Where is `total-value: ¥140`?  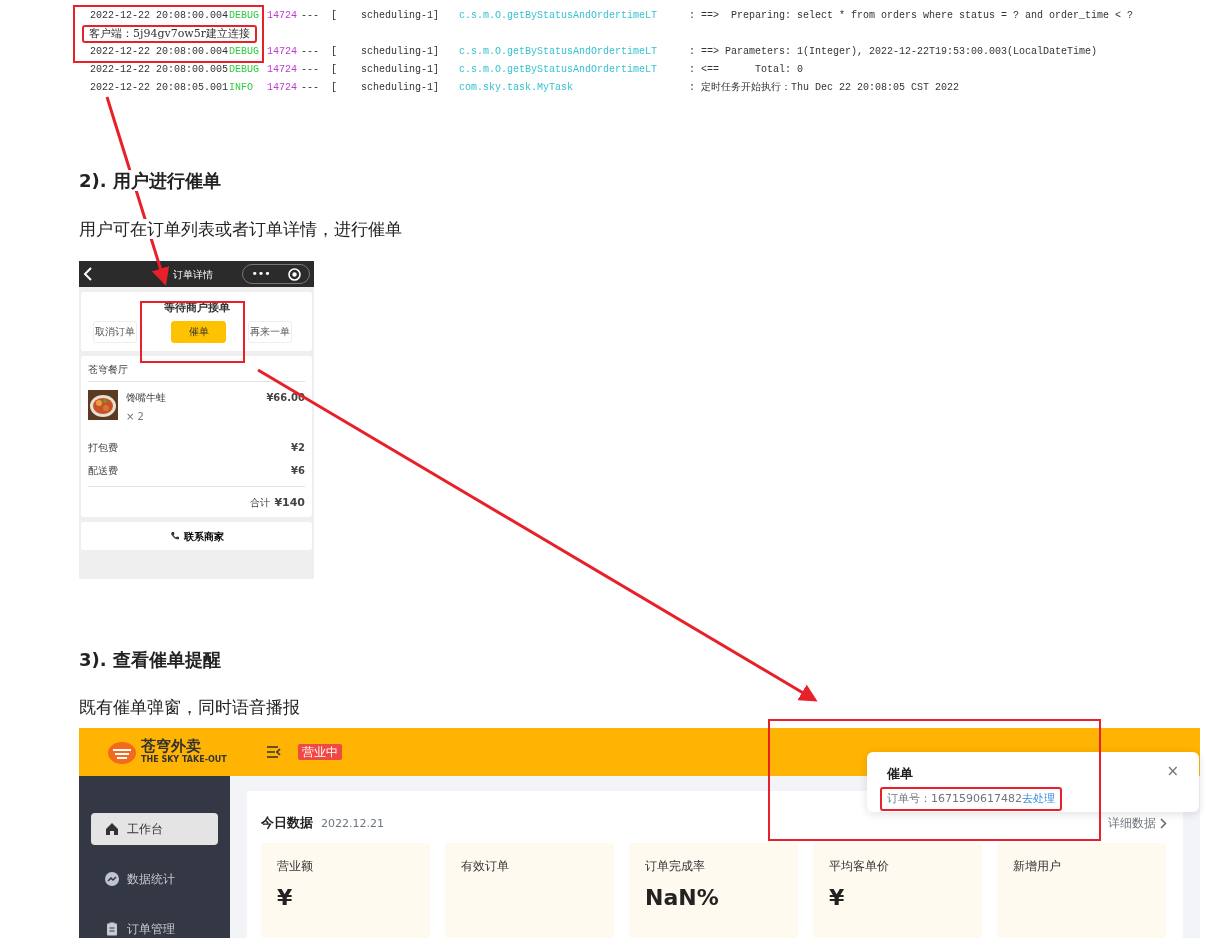
total-value: ¥140 is located at coordinates (289, 502).